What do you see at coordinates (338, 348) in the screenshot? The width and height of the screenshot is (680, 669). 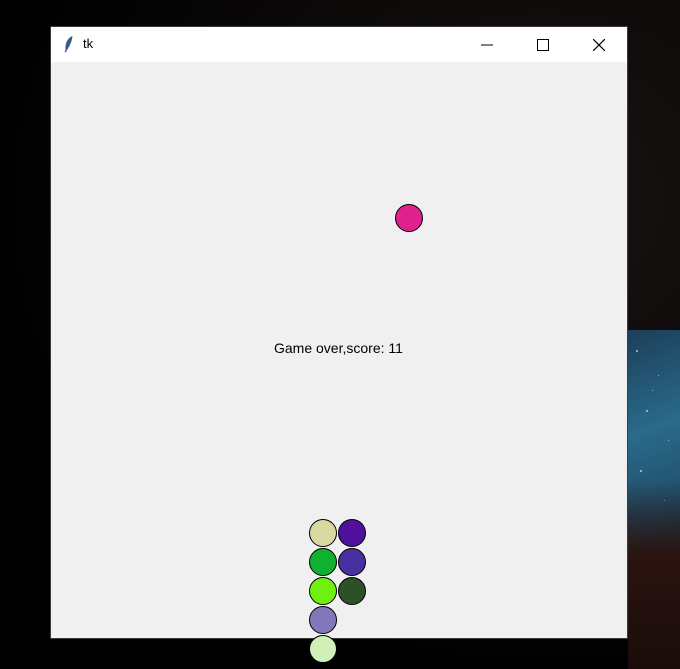 I see `game-over-message: Game over,score: 11` at bounding box center [338, 348].